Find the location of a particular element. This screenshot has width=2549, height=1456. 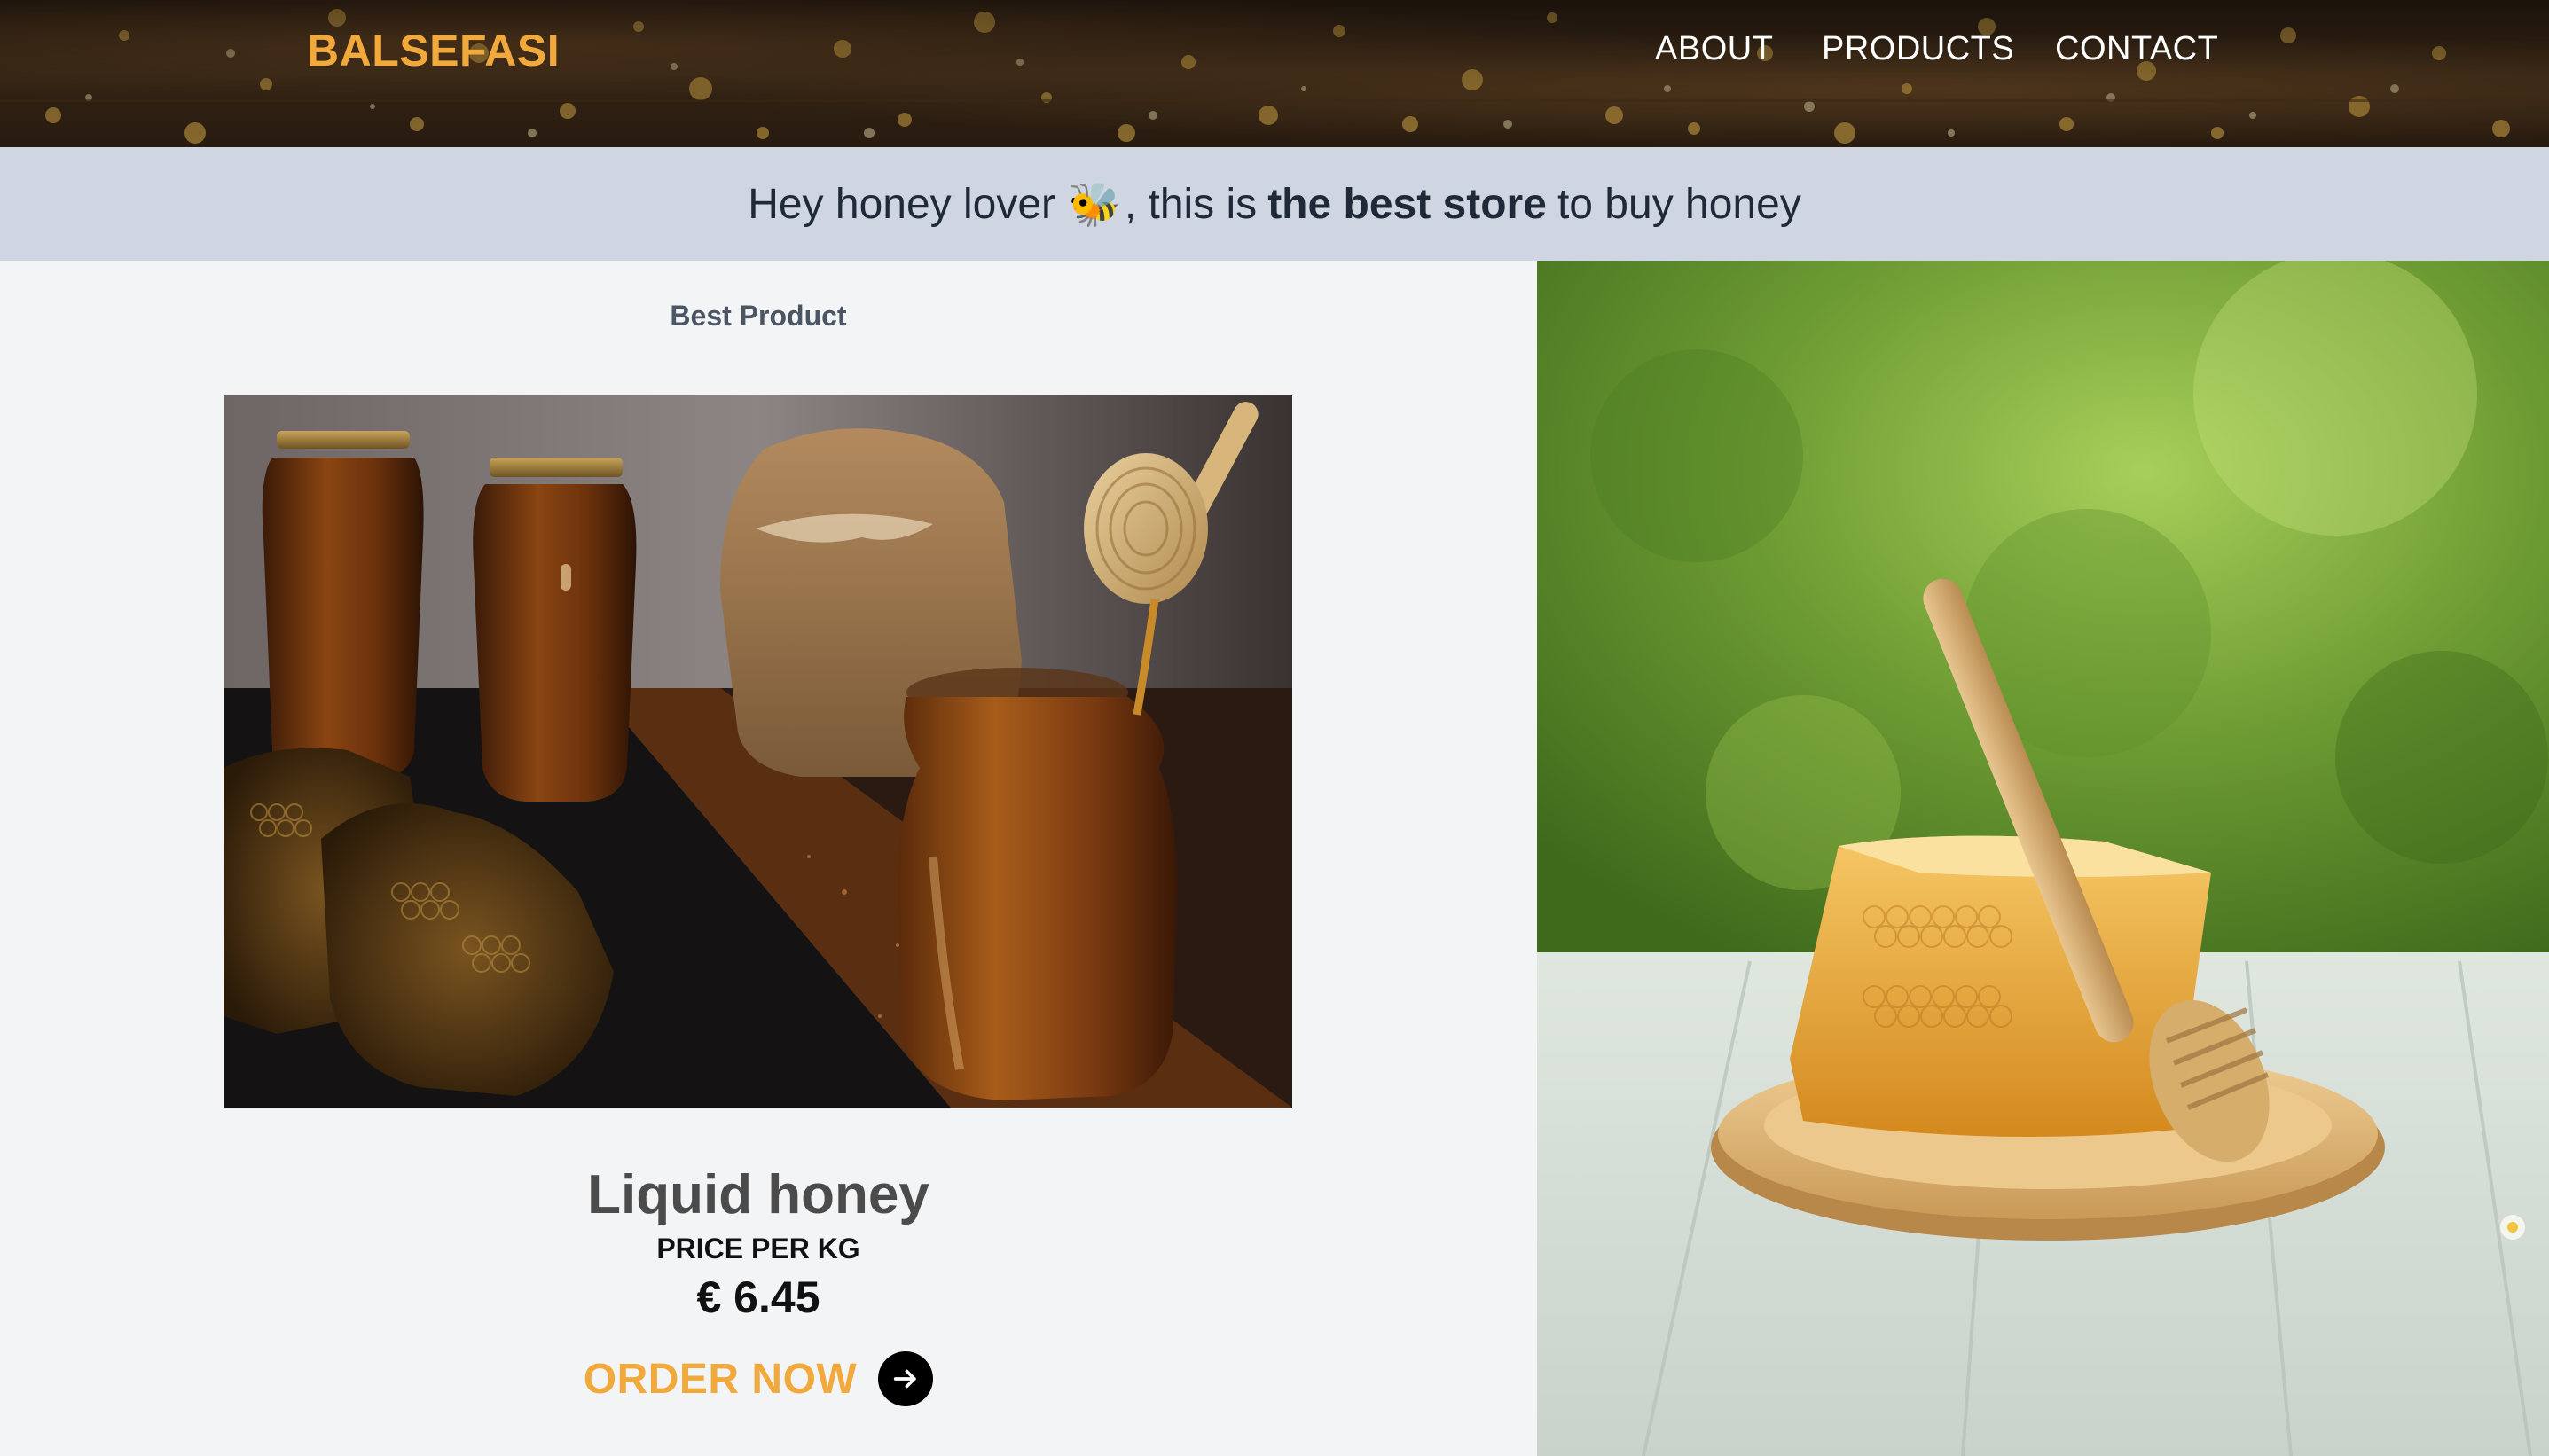

order-cta: ORDER NOW is located at coordinates (758, 1378).